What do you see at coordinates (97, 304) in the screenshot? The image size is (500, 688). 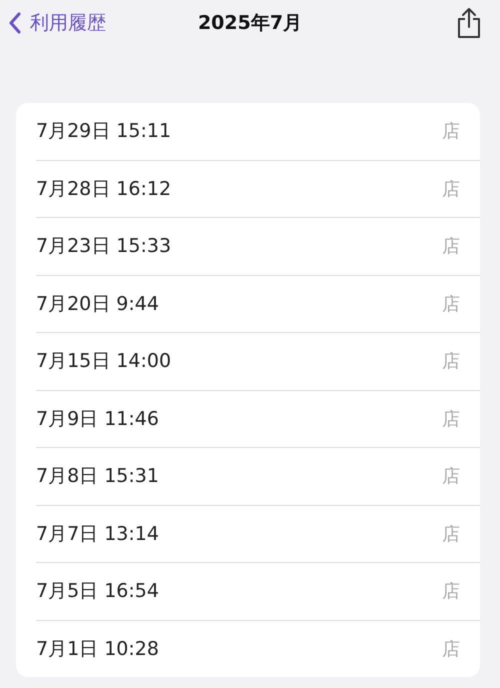 I see `date-time: 7月20日 9:44` at bounding box center [97, 304].